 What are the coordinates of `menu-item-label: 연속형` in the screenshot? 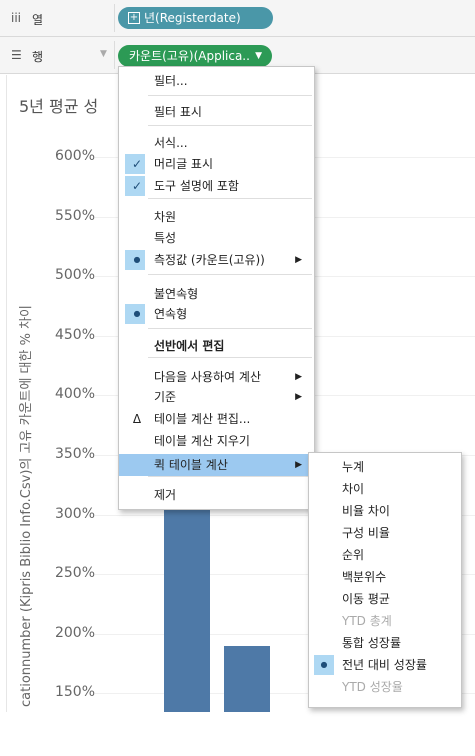 It's located at (171, 314).